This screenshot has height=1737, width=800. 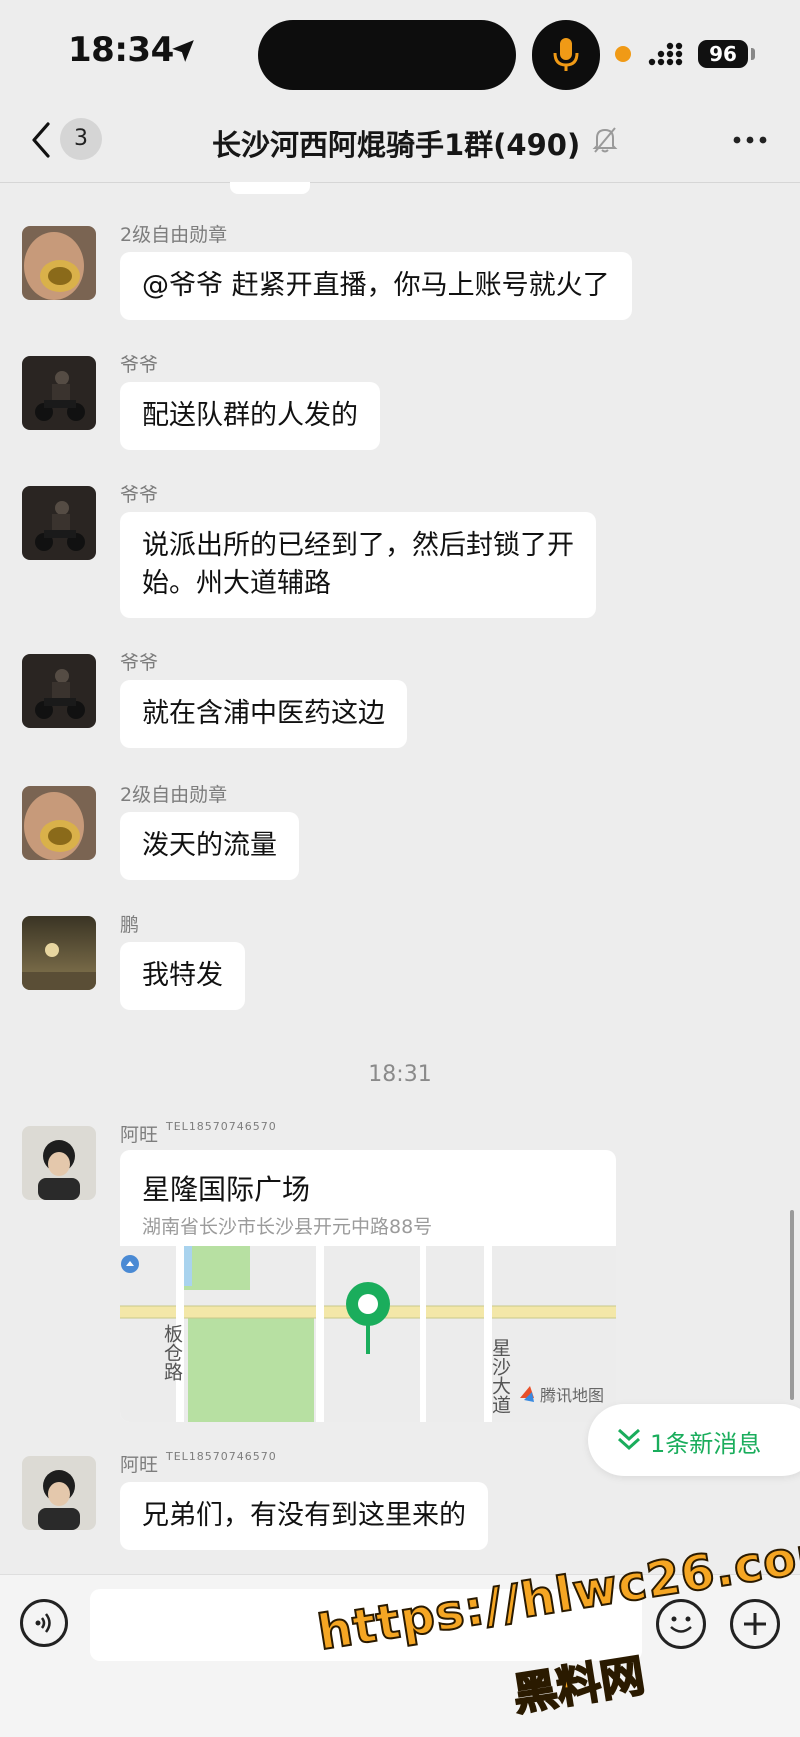 I want to click on clock: 18:34, so click(x=121, y=50).